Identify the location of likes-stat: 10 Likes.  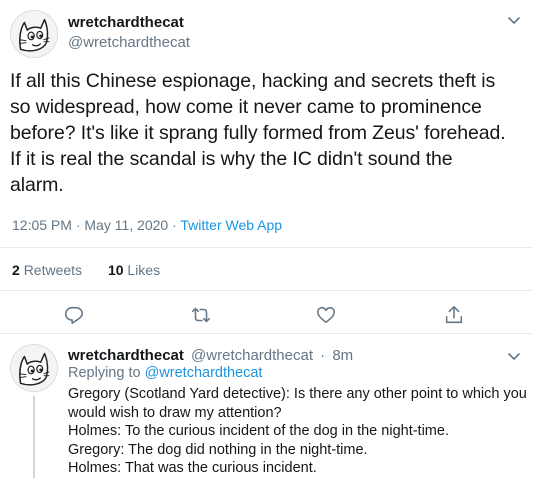
(134, 270).